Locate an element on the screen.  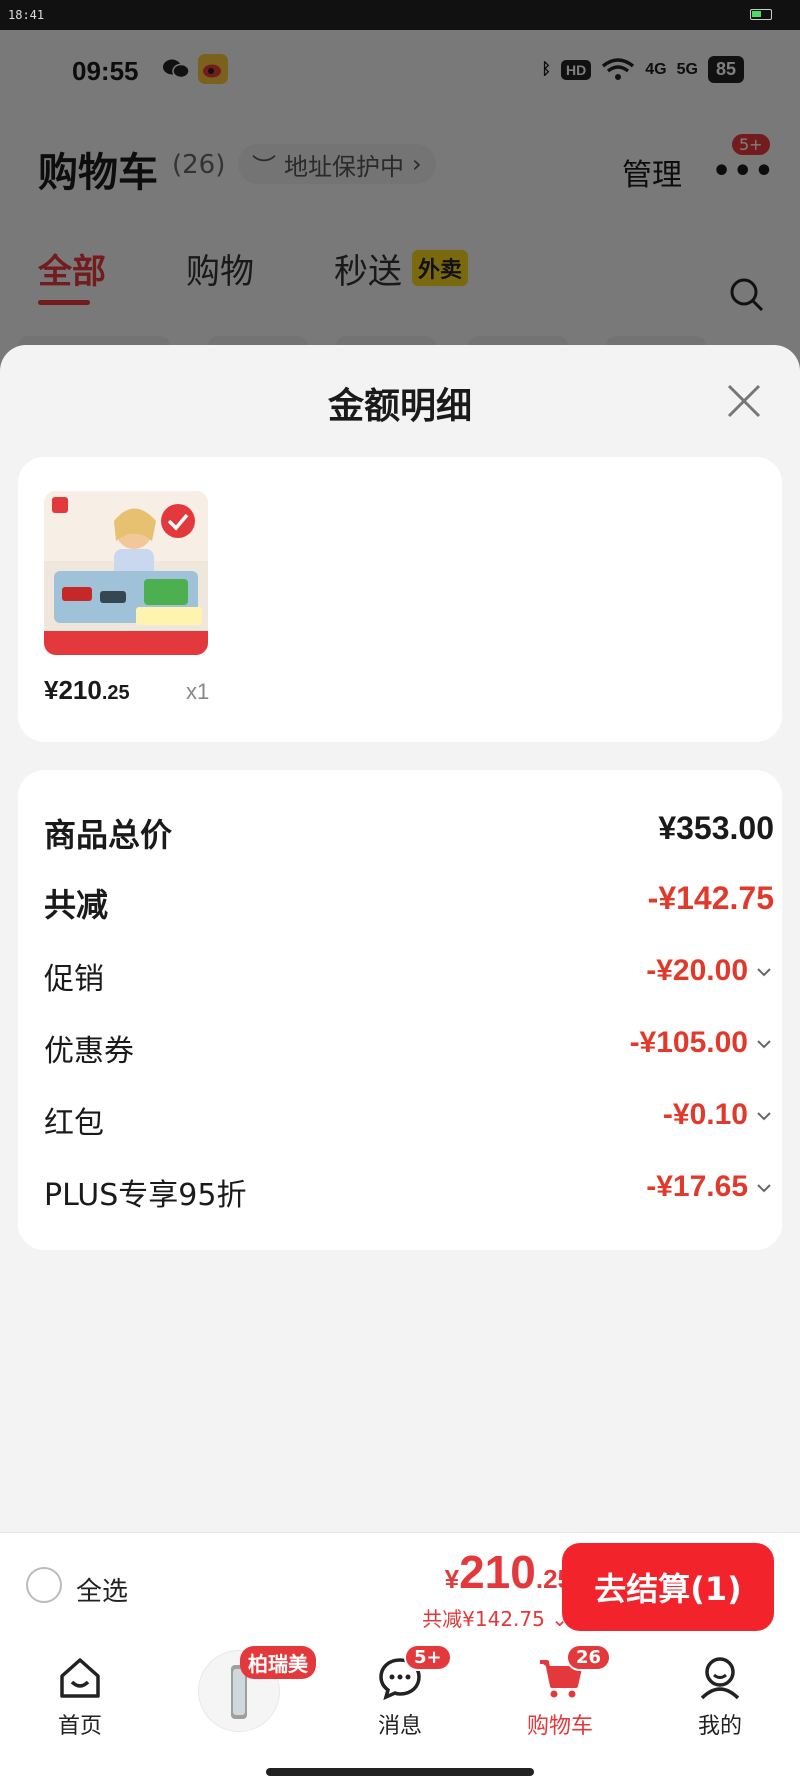
coupon-label: 优惠券 is located at coordinates (89, 1051).